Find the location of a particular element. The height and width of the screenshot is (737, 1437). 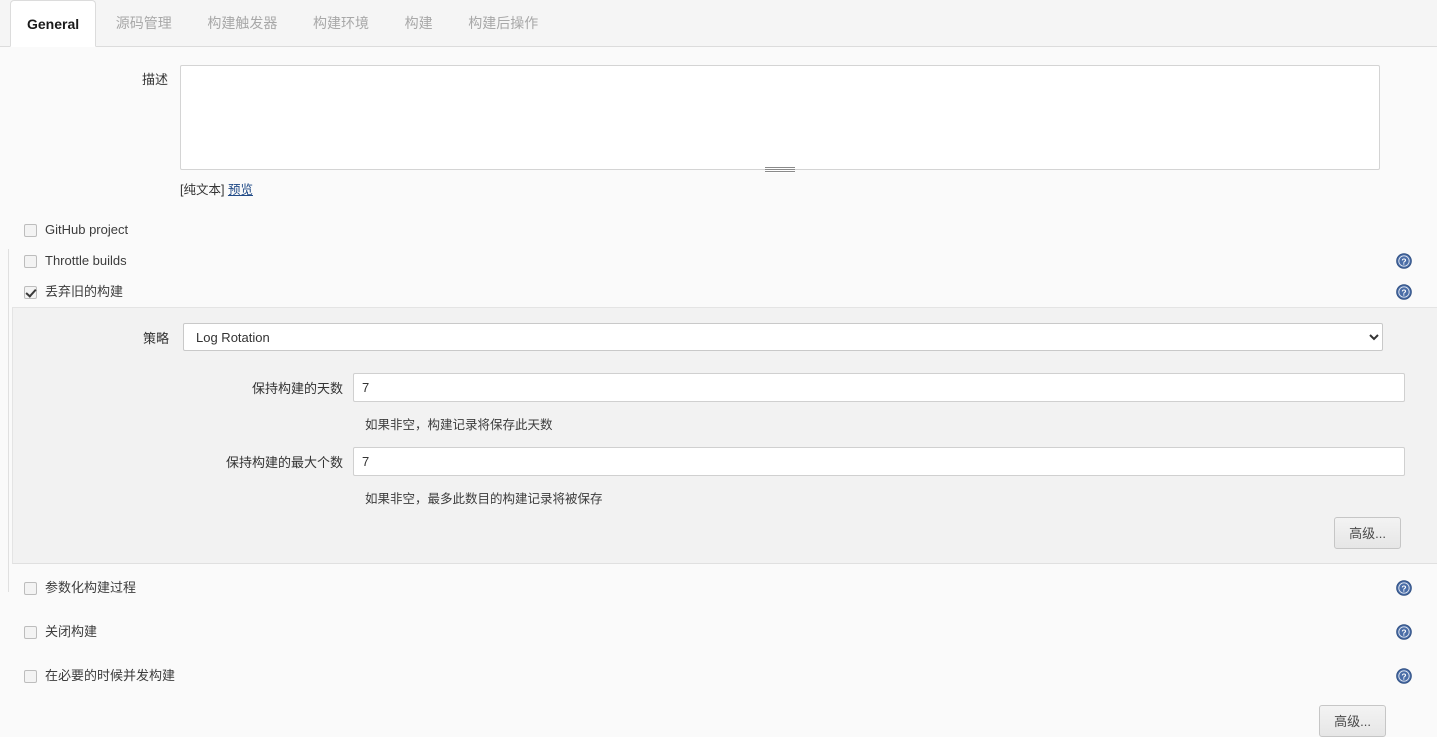

strategy-label: 策略 is located at coordinates (155, 338).